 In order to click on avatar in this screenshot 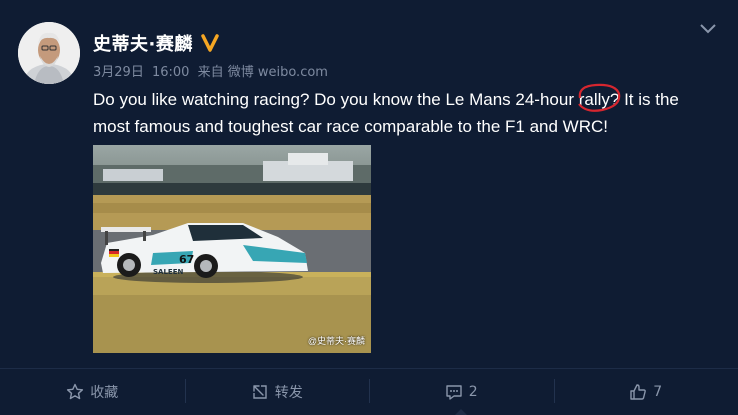, I will do `click(49, 53)`.